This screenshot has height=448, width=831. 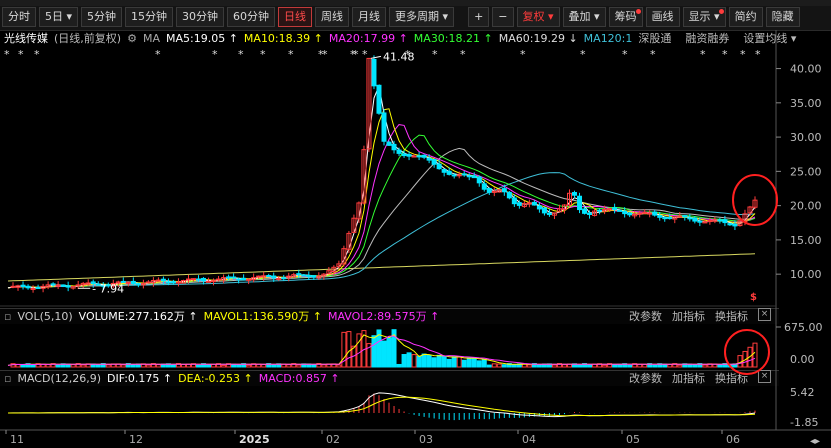 What do you see at coordinates (254, 439) in the screenshot?
I see `x-tick-label: 2025` at bounding box center [254, 439].